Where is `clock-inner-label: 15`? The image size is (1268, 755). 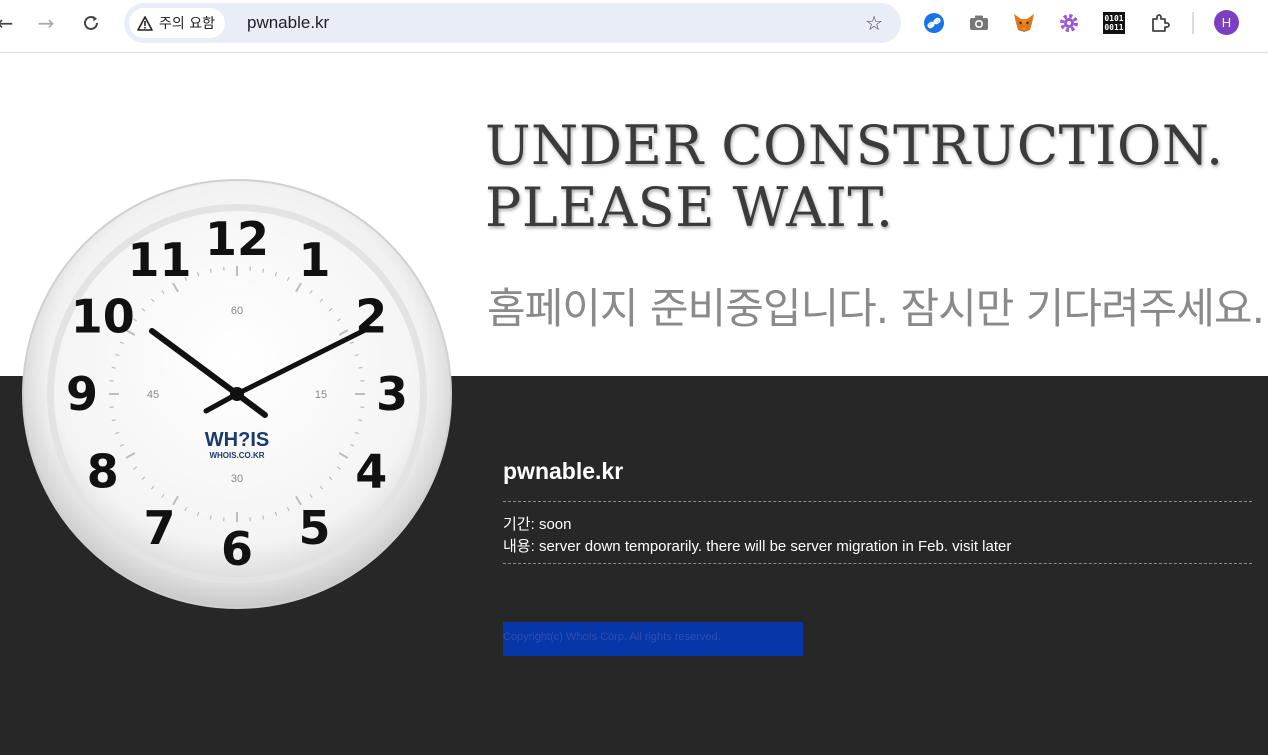 clock-inner-label: 15 is located at coordinates (321, 395).